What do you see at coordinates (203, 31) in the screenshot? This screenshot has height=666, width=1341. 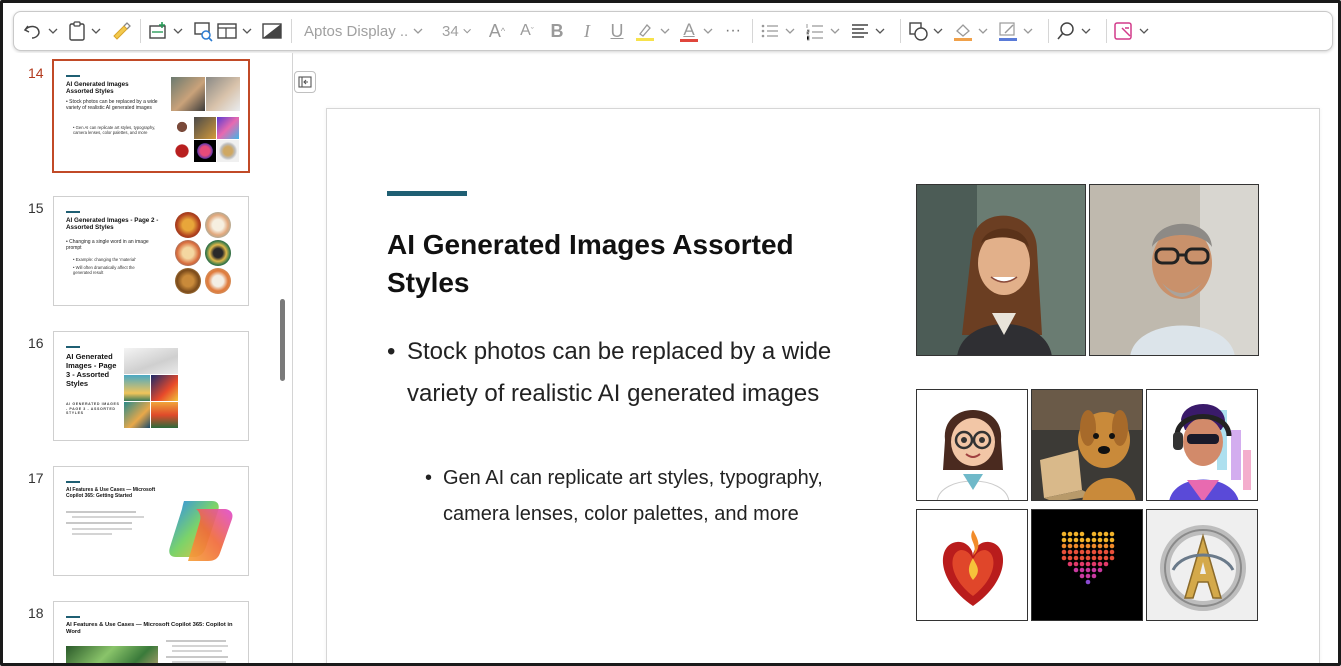 I see `reuse-slides-button` at bounding box center [203, 31].